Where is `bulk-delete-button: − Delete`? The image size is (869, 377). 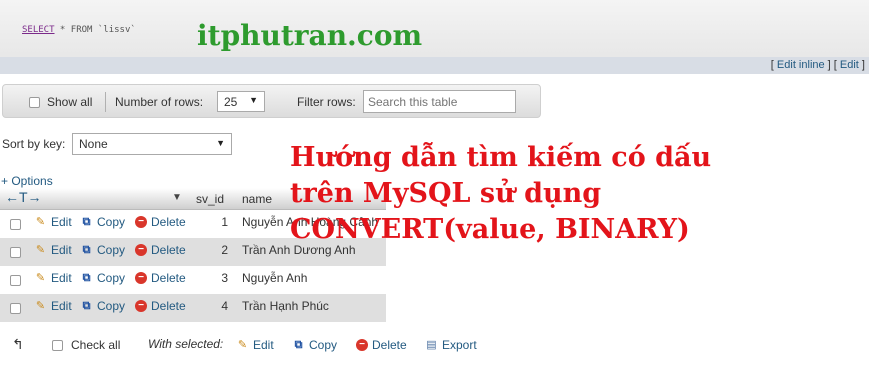
bulk-delete-button: − Delete is located at coordinates (381, 345).